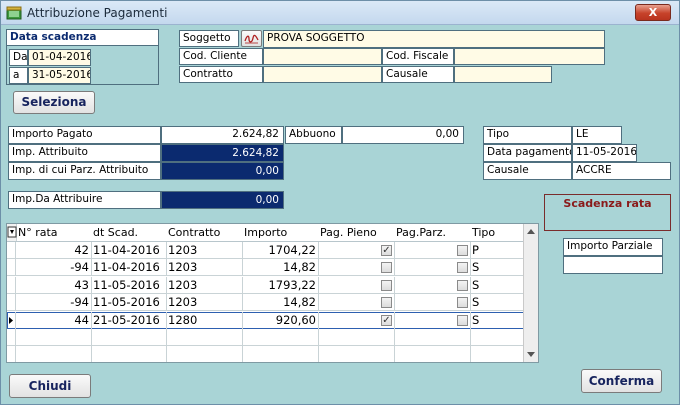 This screenshot has width=680, height=405. What do you see at coordinates (403, 135) in the screenshot?
I see `abbuono-field: 0,00` at bounding box center [403, 135].